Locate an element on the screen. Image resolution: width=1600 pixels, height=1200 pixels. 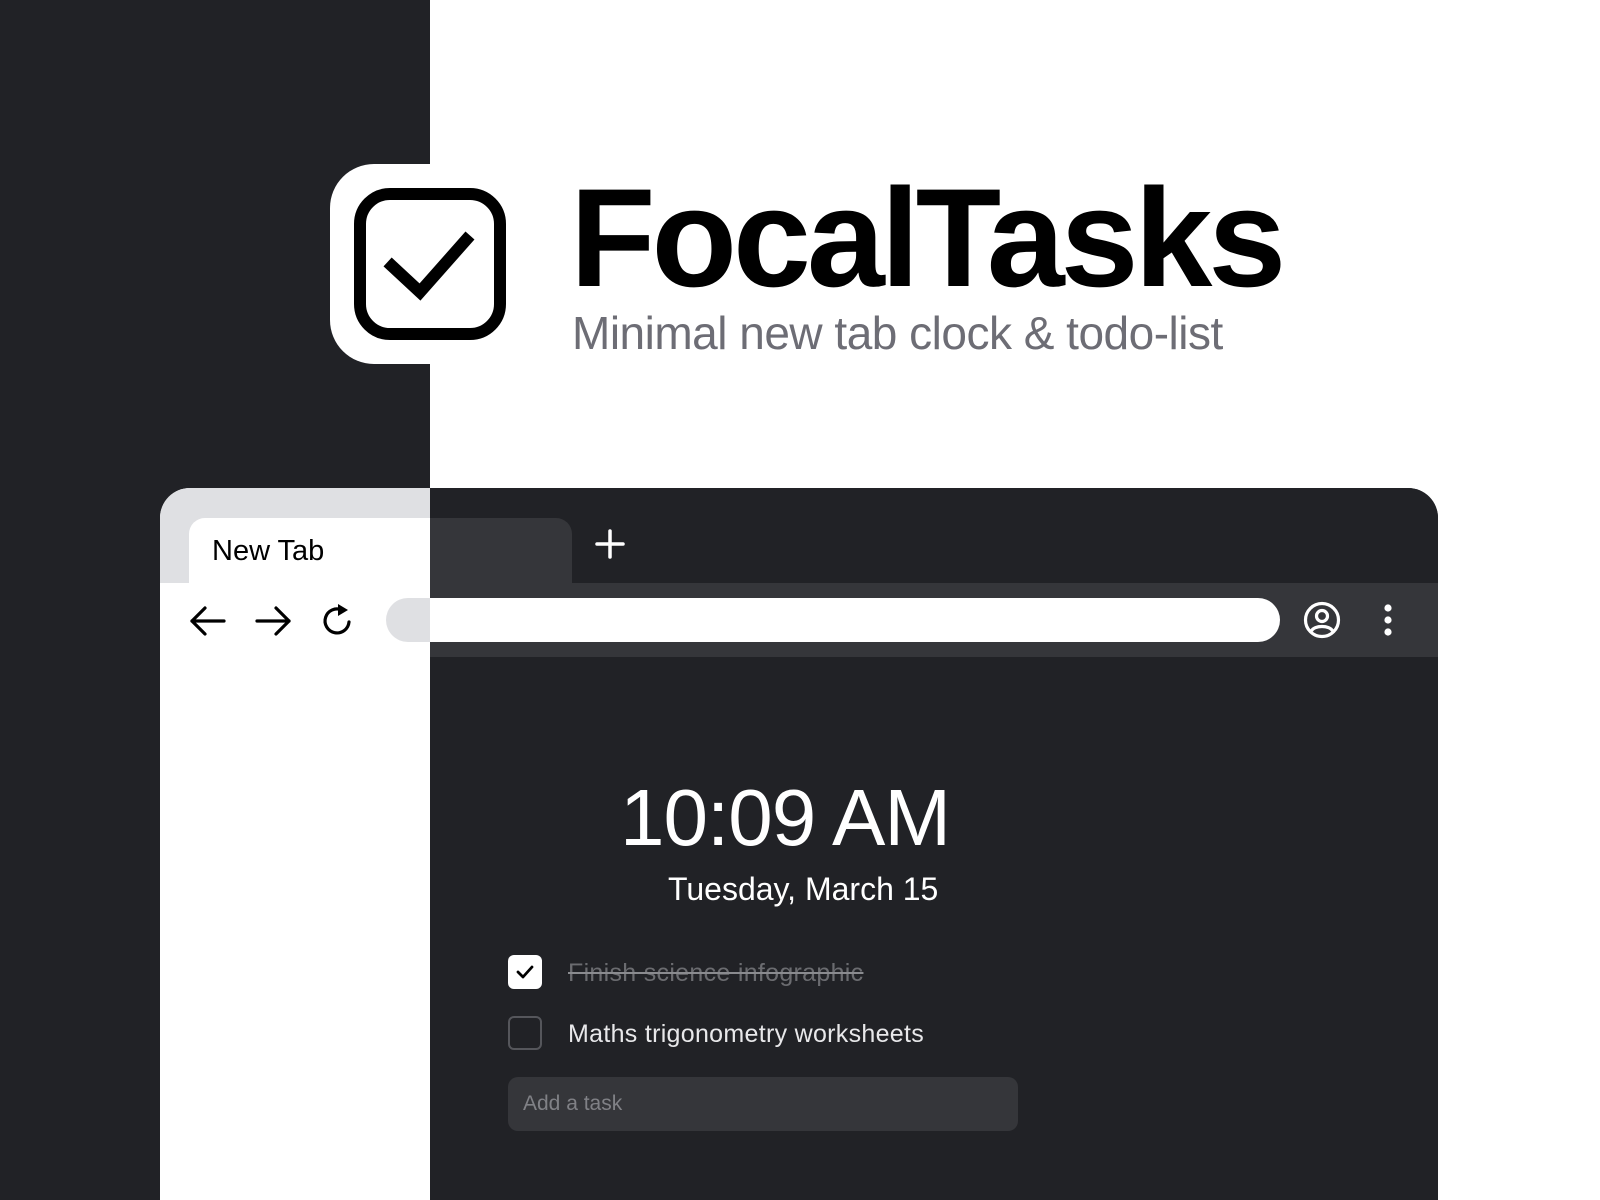
page-light-half is located at coordinates (295, 844).